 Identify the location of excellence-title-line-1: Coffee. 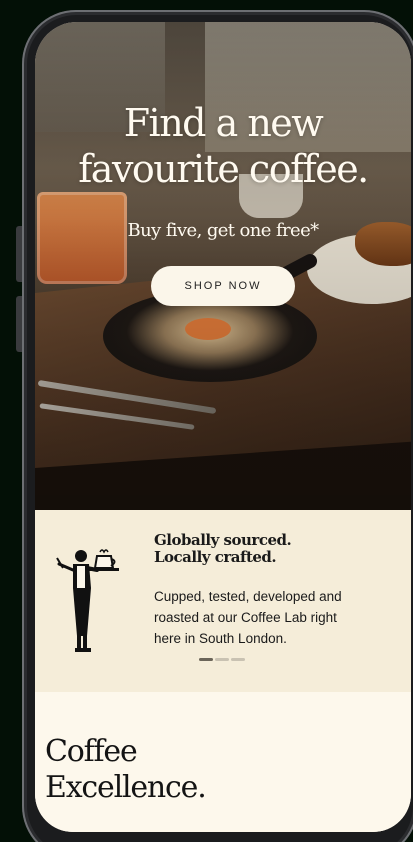
(91, 751).